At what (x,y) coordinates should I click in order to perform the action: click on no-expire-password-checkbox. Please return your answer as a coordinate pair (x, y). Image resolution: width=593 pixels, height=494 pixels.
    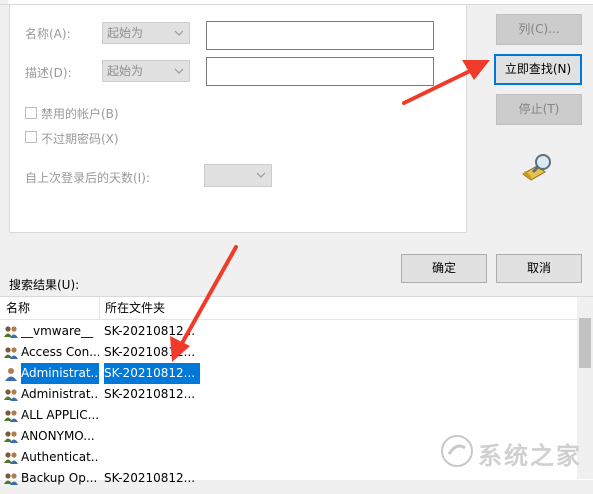
    Looking at the image, I should click on (31, 137).